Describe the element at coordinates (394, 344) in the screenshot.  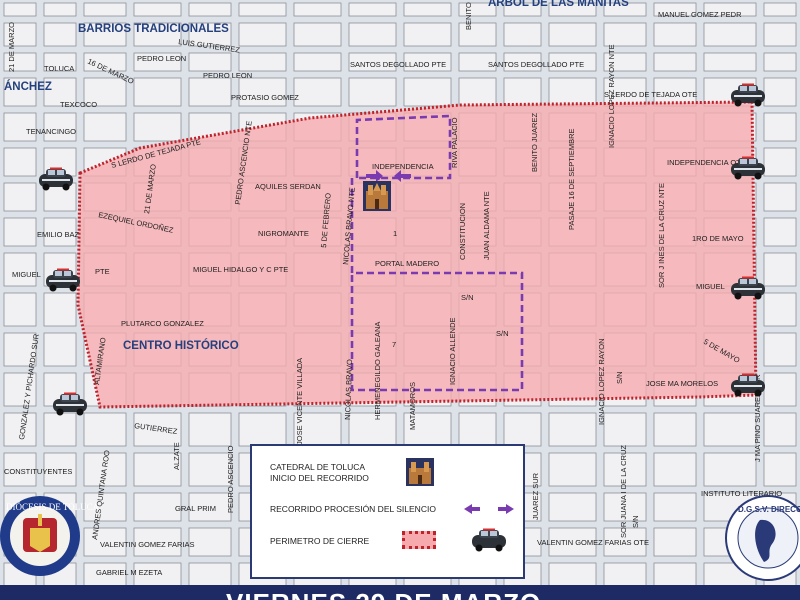
I see `street-label: 7` at that location.